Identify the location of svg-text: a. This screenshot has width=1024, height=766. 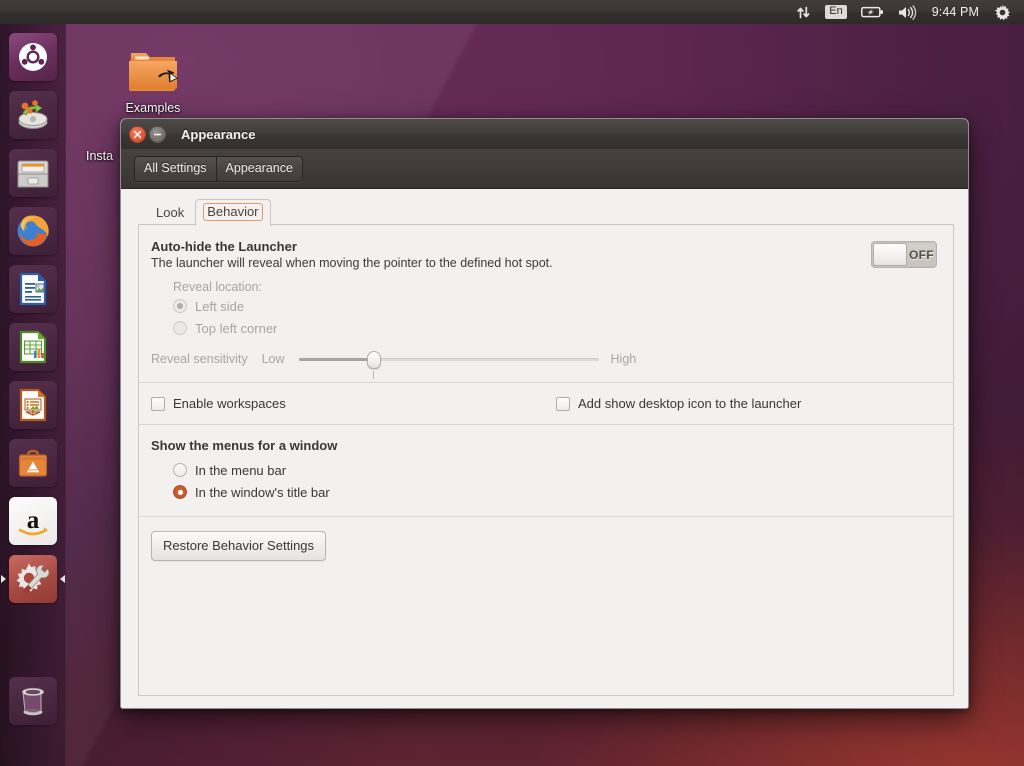
(33, 520).